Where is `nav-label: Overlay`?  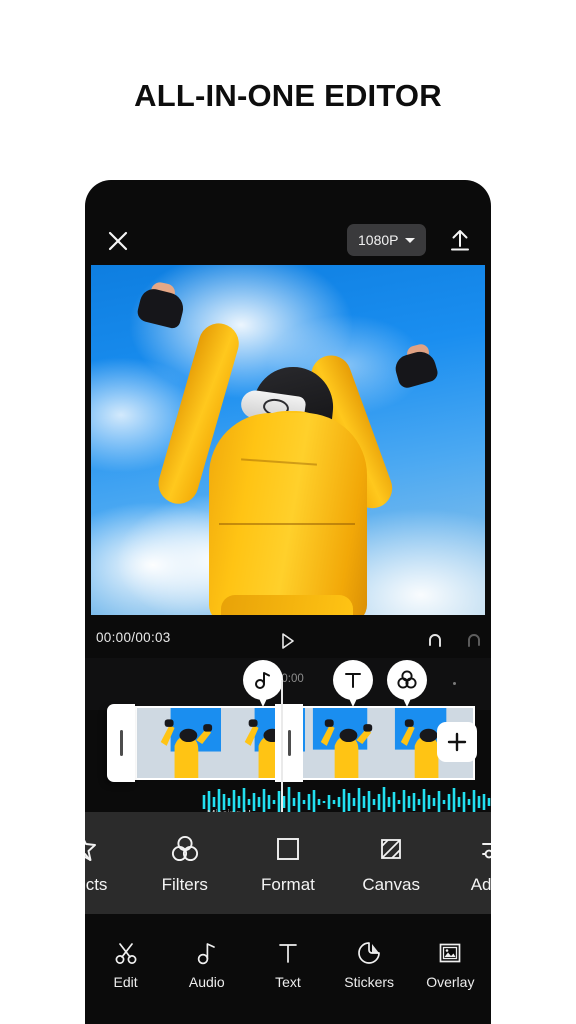 nav-label: Overlay is located at coordinates (450, 981).